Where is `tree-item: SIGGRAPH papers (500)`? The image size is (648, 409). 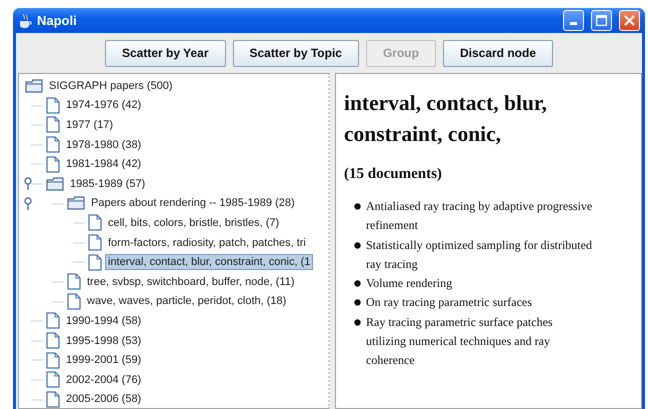
tree-item: SIGGRAPH papers (500) is located at coordinates (111, 86).